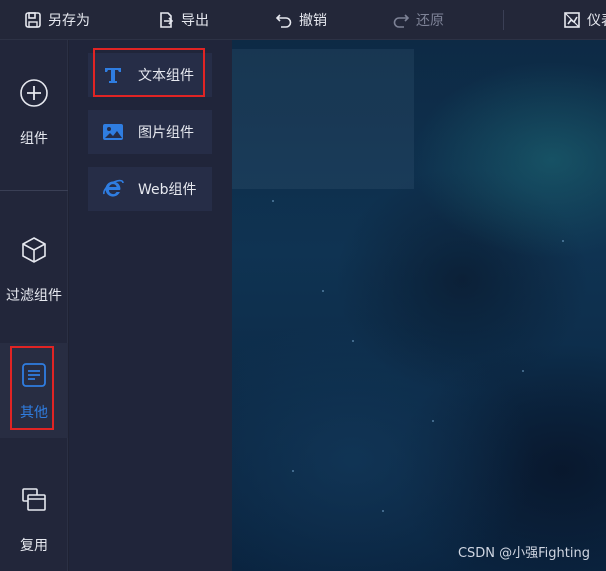 This screenshot has height=571, width=606. I want to click on export-button: 导出, so click(183, 20).